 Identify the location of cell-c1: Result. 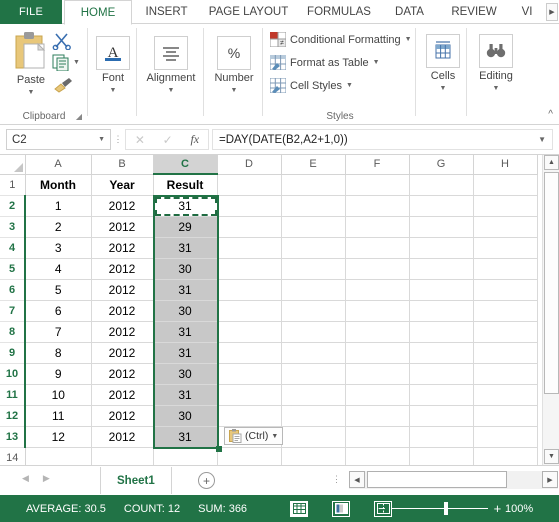
(185, 185).